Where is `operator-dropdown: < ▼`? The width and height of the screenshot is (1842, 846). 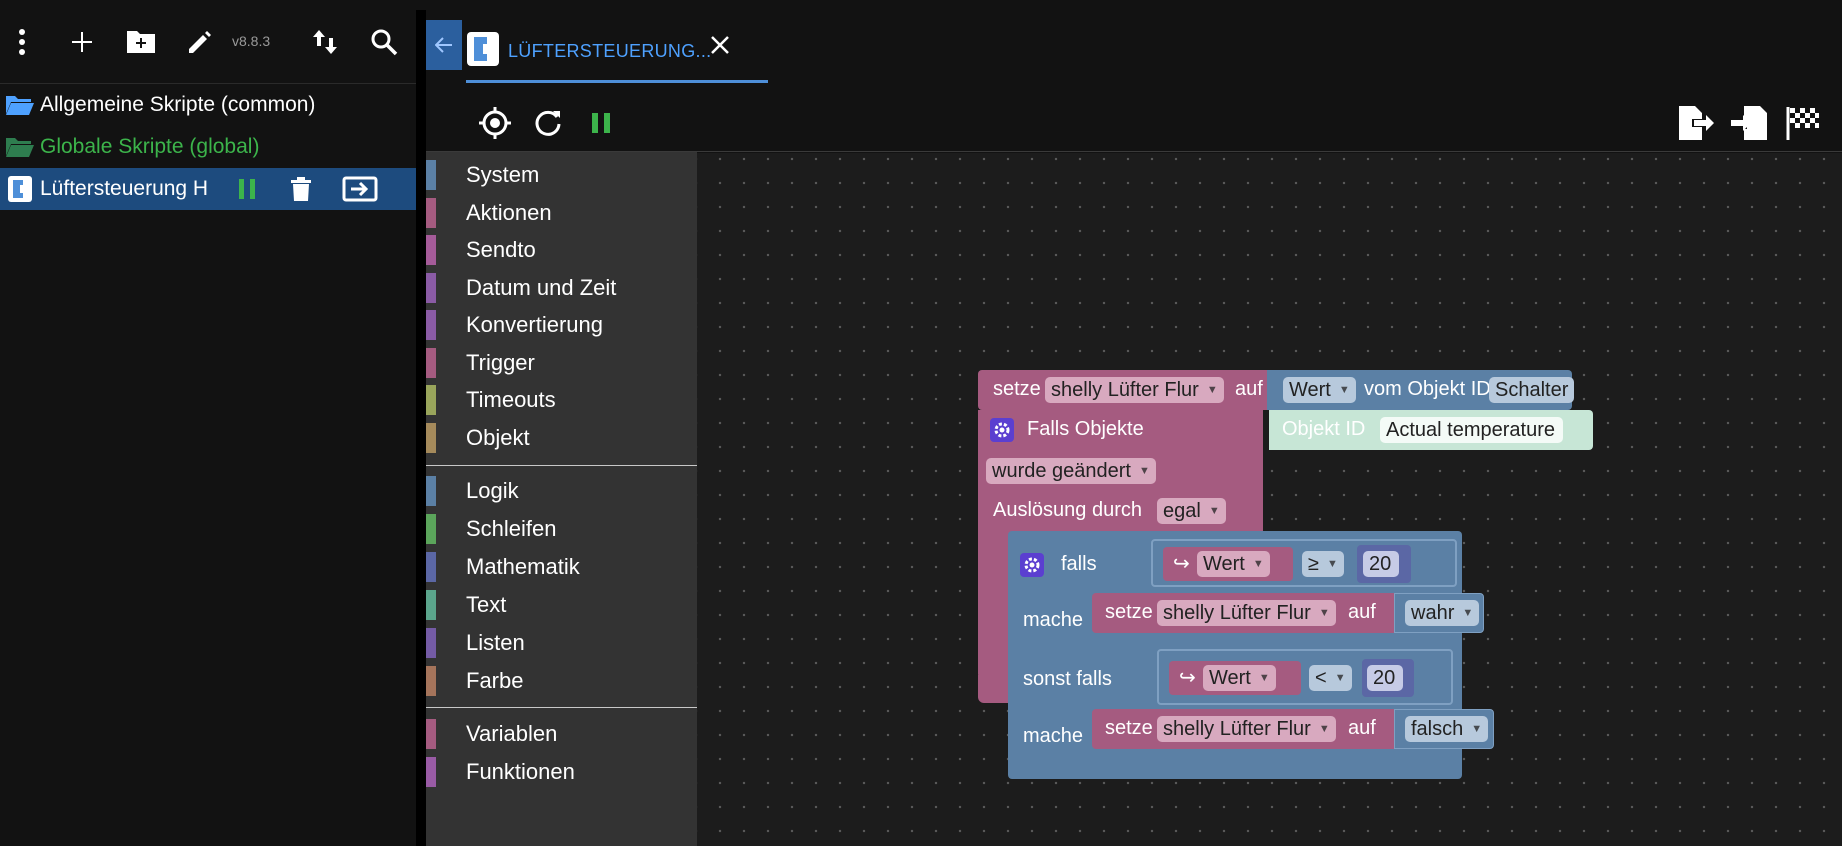
operator-dropdown: < ▼ is located at coordinates (1330, 678).